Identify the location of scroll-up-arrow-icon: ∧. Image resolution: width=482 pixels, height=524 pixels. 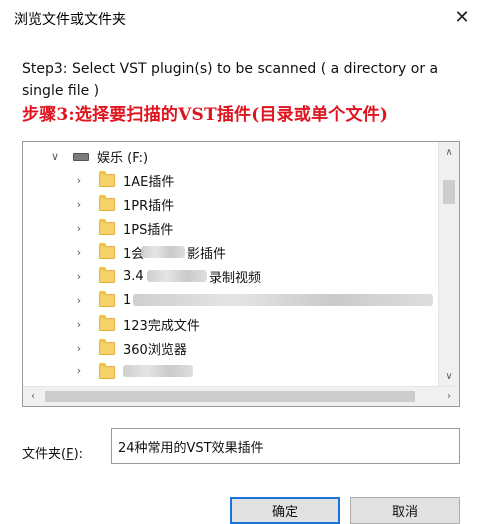
(449, 152).